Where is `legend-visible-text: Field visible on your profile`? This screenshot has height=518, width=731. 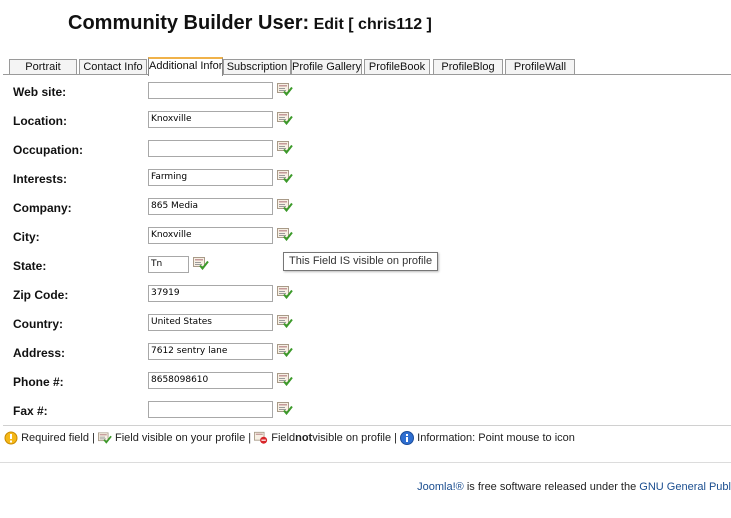 legend-visible-text: Field visible on your profile is located at coordinates (180, 438).